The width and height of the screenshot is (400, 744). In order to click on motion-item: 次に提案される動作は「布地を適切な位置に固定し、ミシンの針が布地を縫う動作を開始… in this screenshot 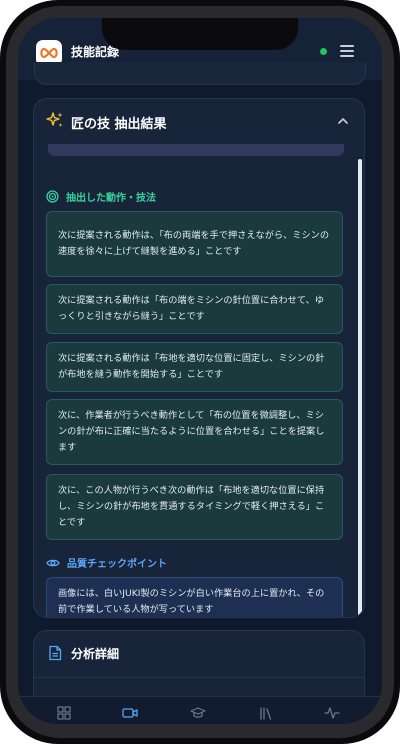, I will do `click(194, 367)`.